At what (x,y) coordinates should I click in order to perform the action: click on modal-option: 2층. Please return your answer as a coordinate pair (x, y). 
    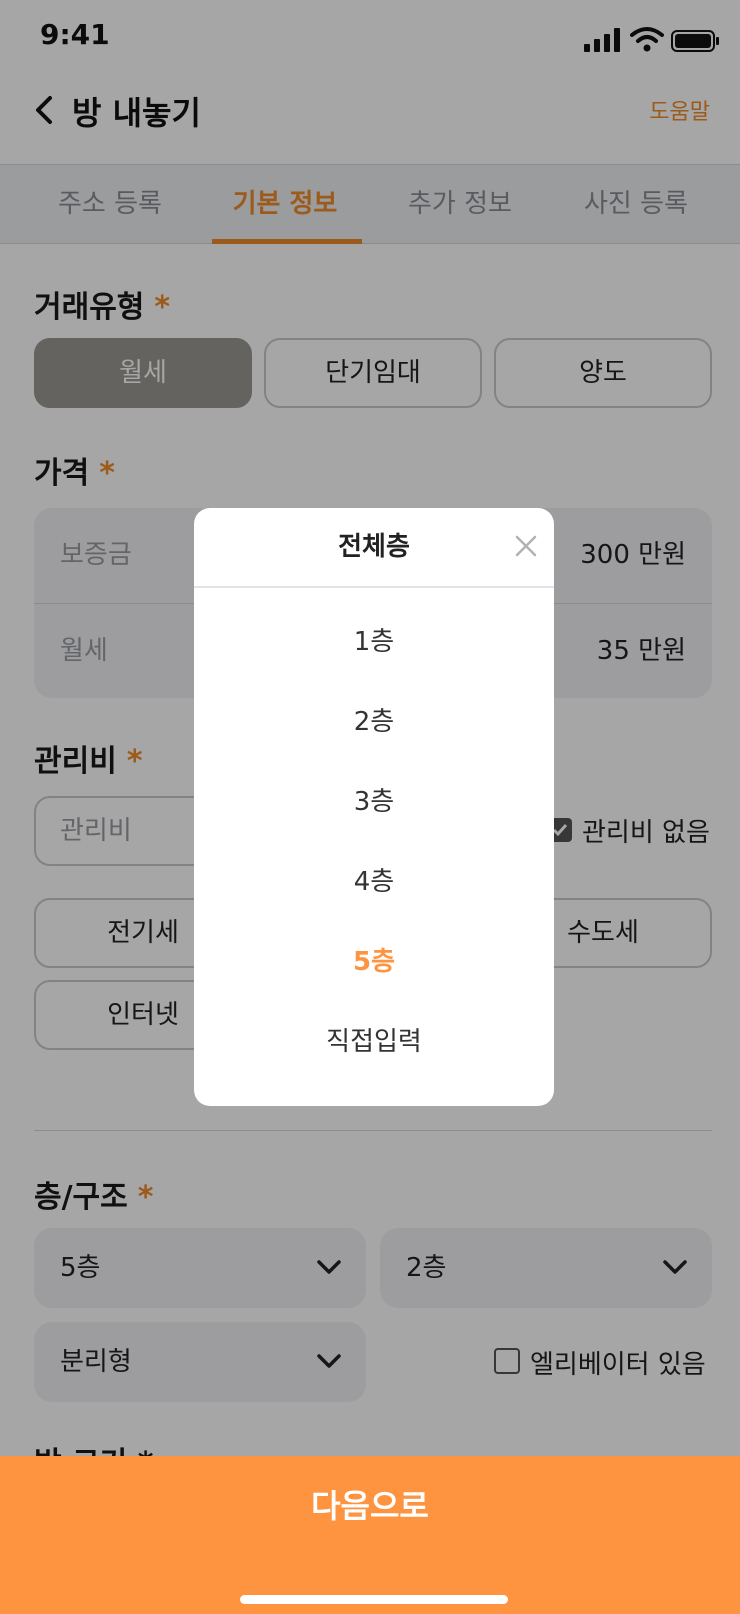
    Looking at the image, I should click on (374, 722).